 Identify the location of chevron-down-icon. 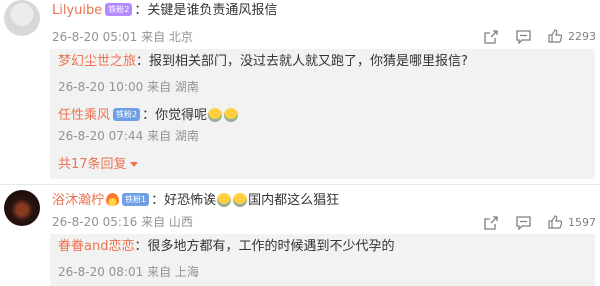
(133, 164).